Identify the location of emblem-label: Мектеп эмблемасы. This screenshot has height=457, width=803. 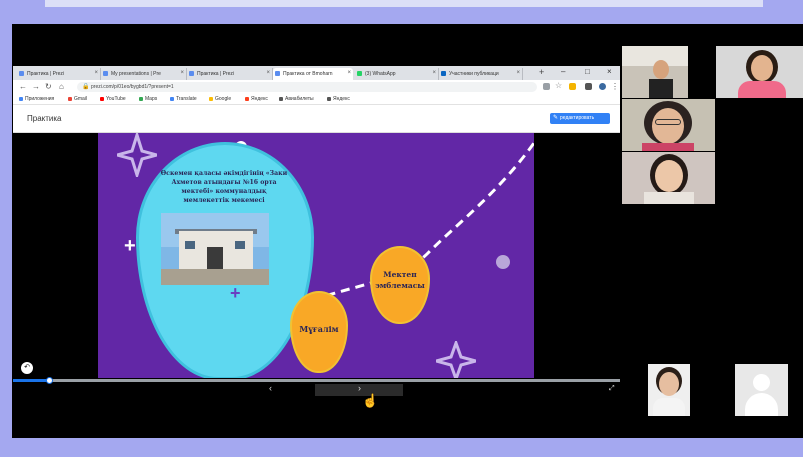
(400, 280).